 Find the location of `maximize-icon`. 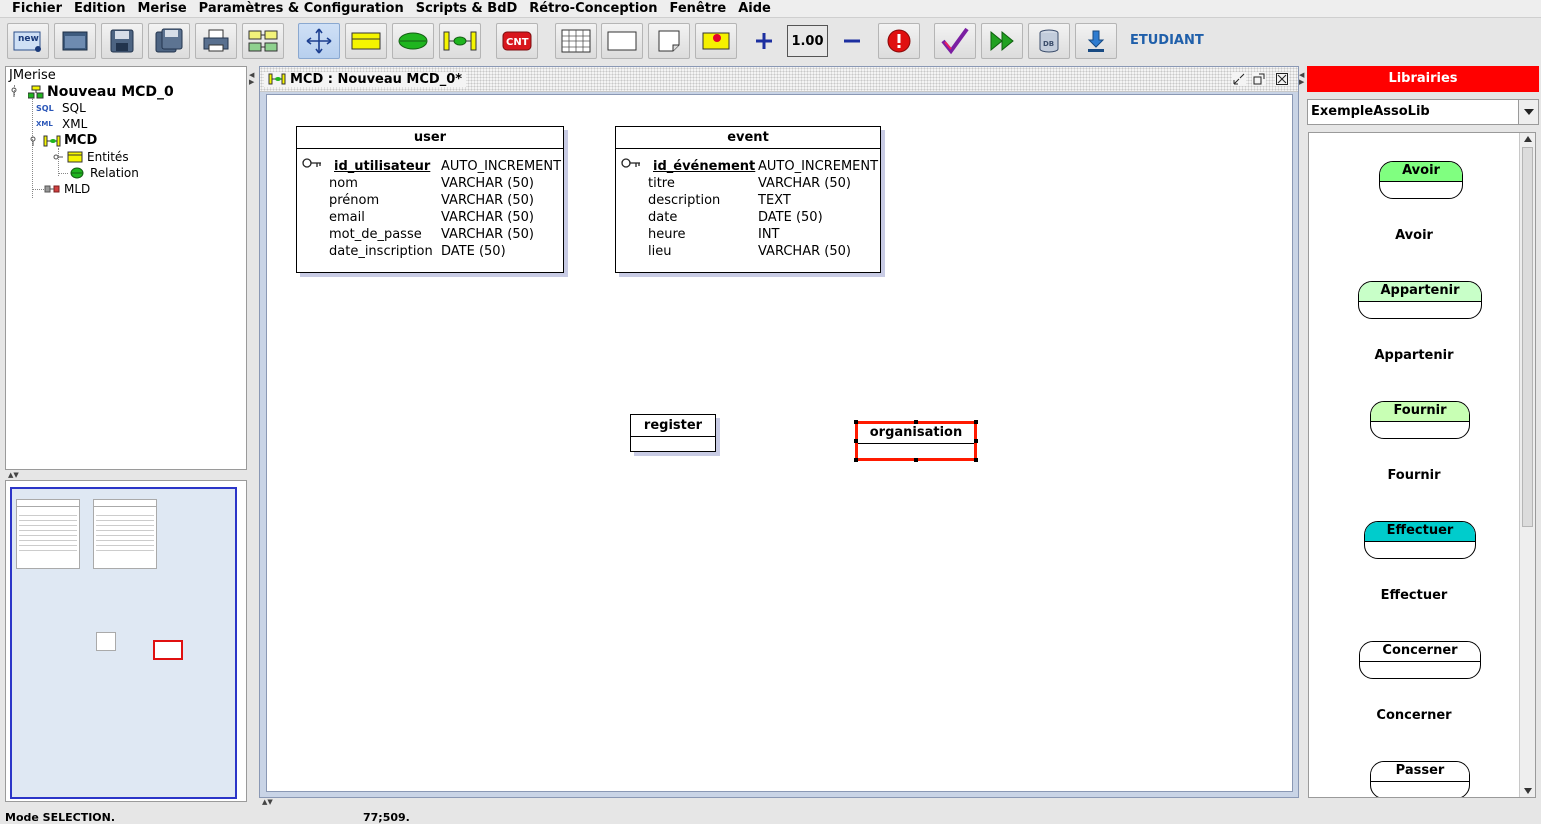

maximize-icon is located at coordinates (1259, 79).